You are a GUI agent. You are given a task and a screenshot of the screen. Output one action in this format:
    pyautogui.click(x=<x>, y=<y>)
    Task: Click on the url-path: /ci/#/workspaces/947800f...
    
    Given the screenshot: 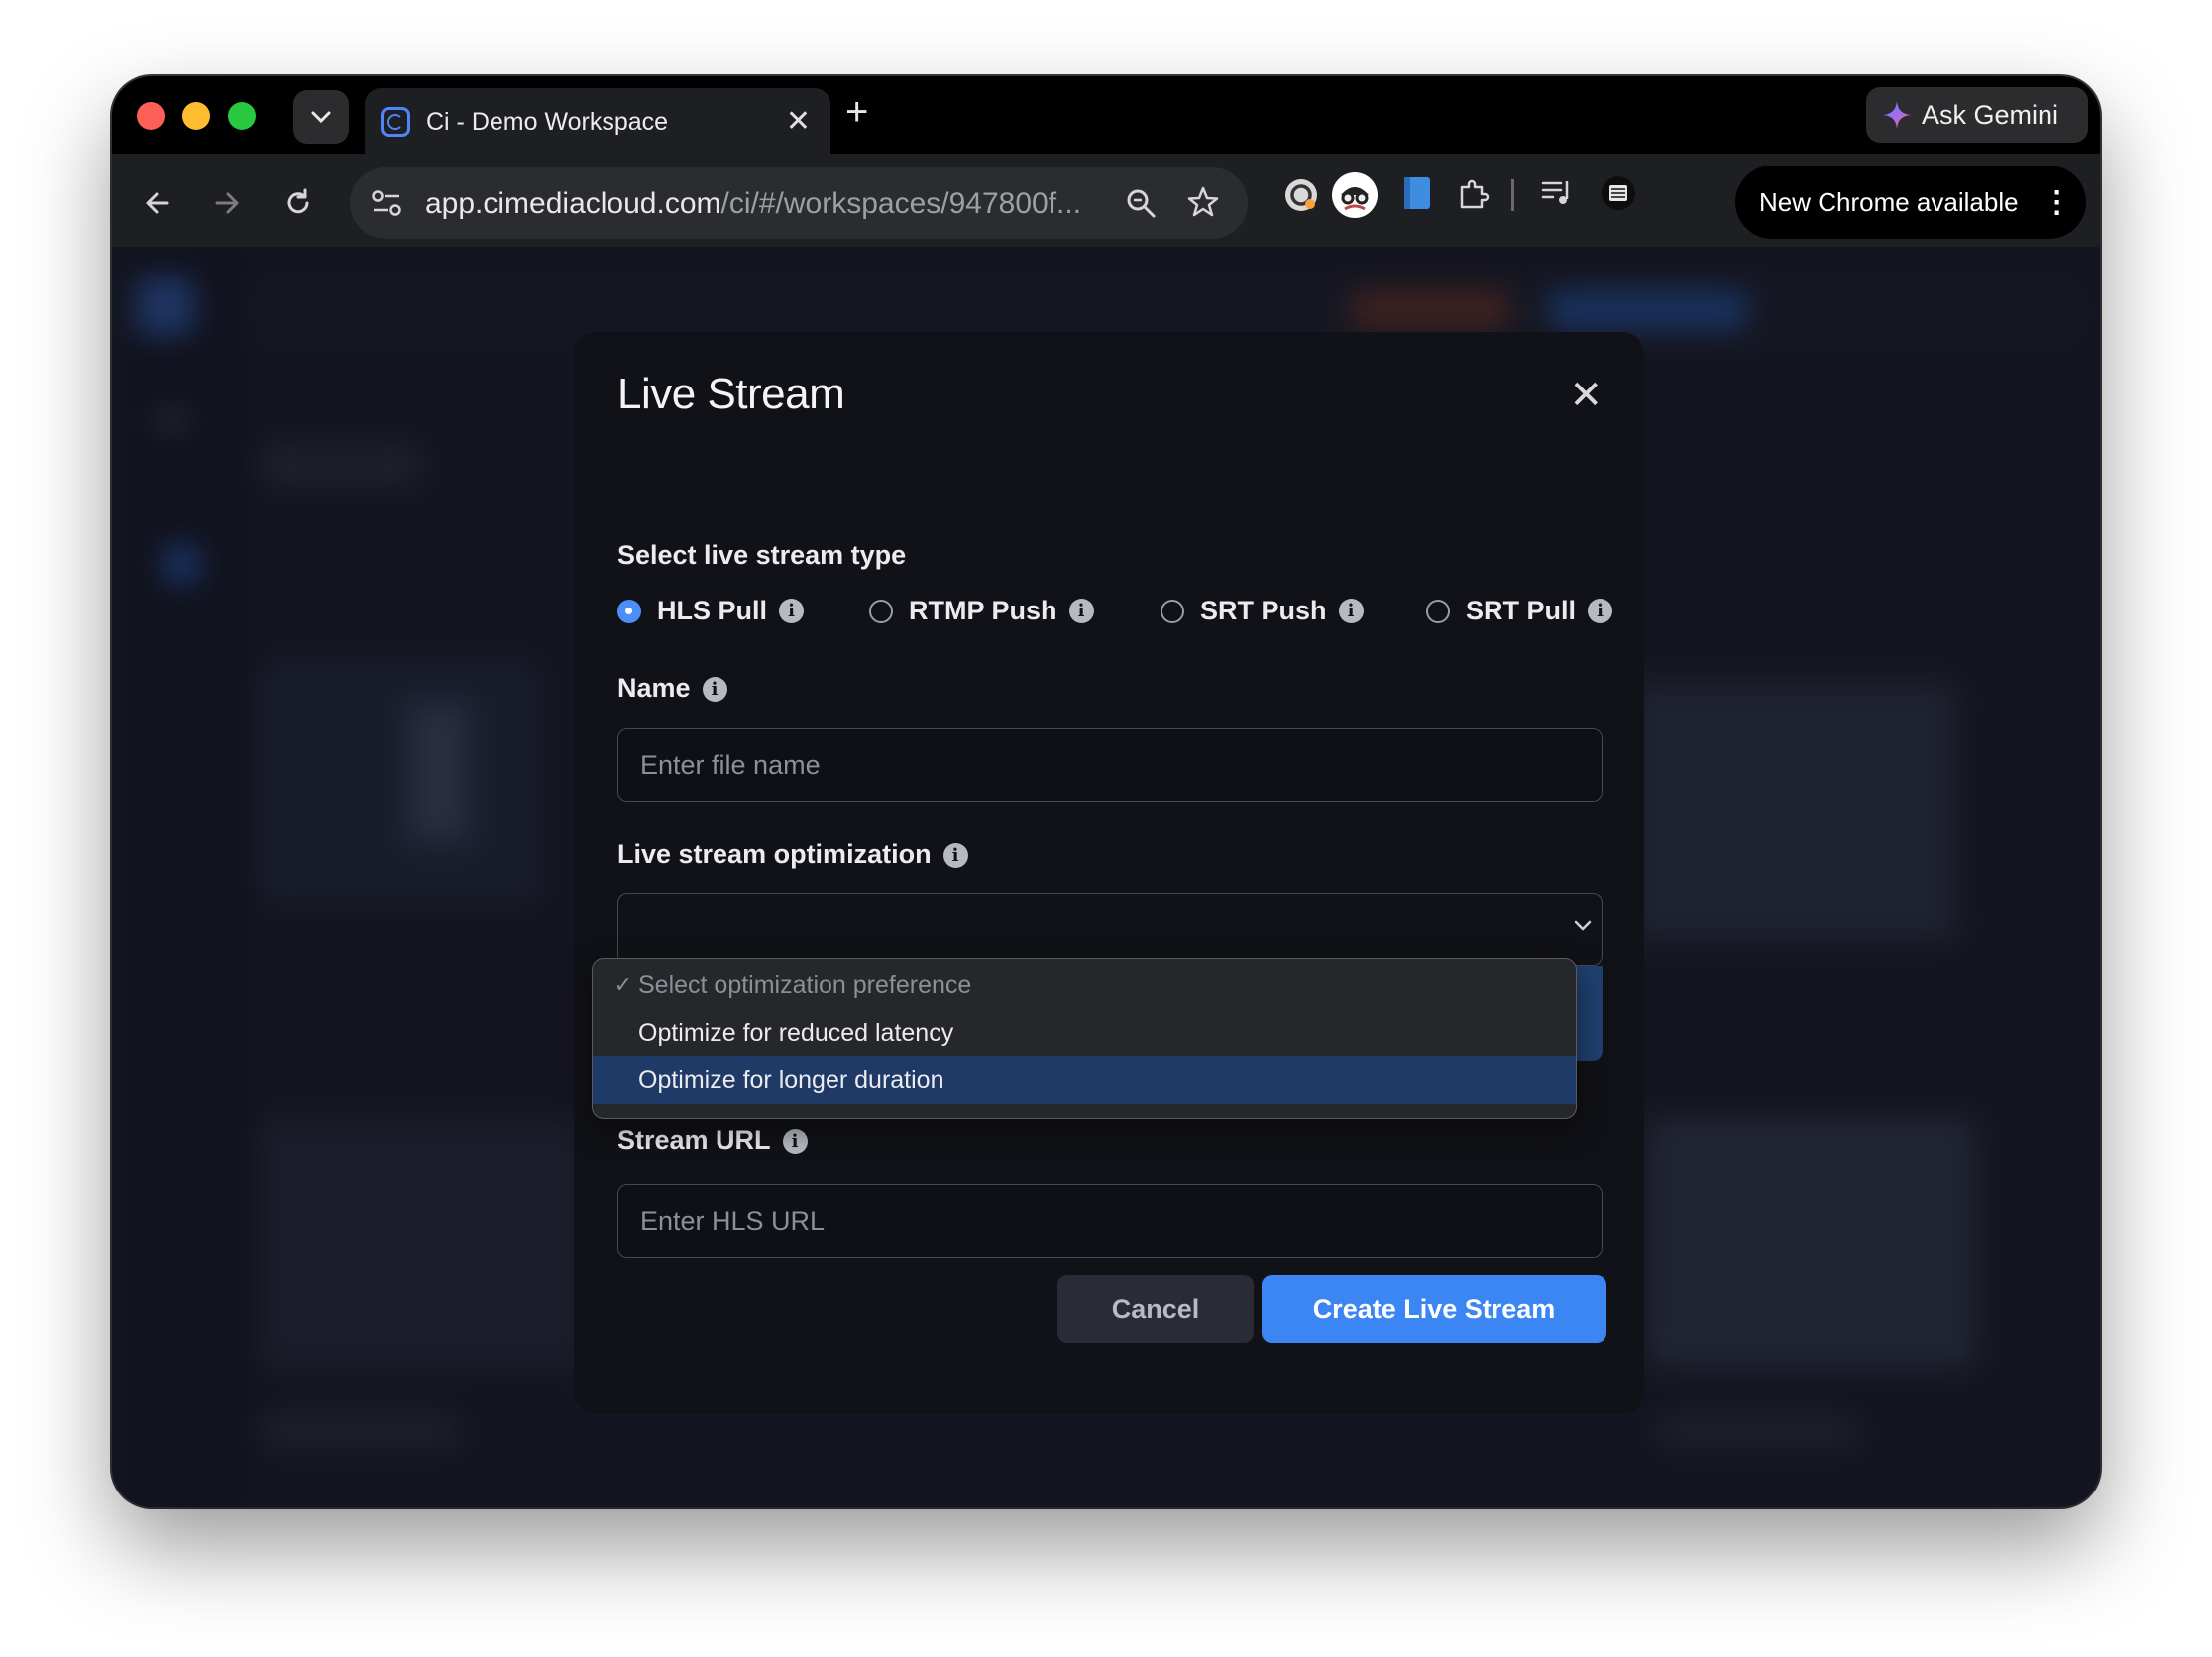 What is the action you would take?
    pyautogui.click(x=901, y=203)
    